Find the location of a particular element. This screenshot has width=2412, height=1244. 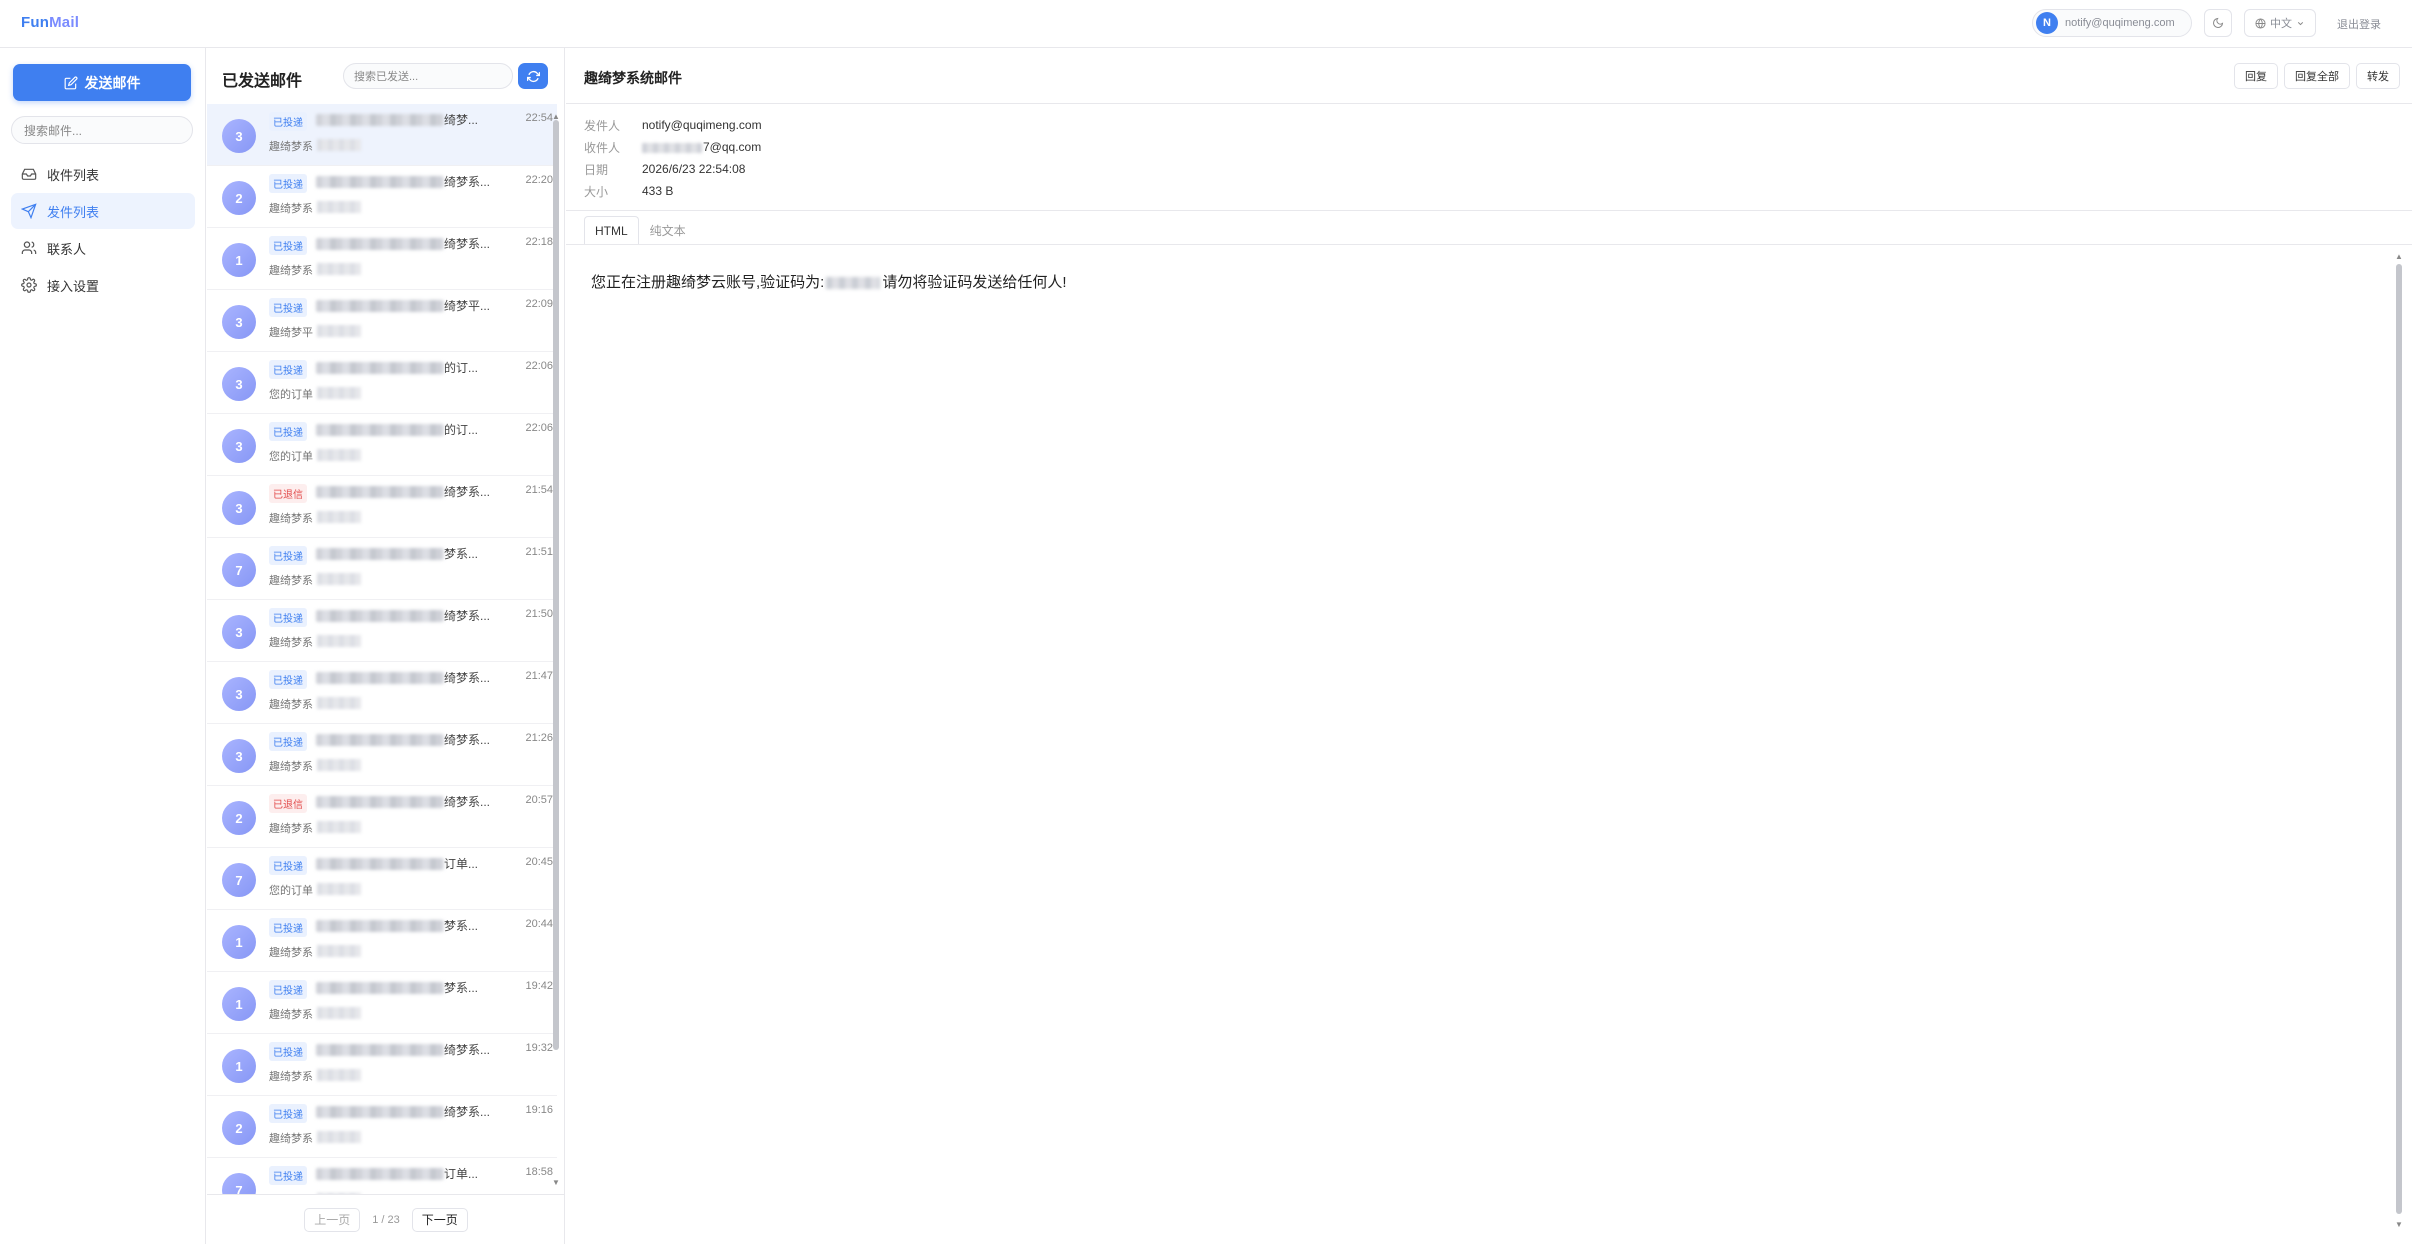

list-item: 1 已投递 绮梦系... 19:32 趣绮梦系 is located at coordinates (382, 1065).